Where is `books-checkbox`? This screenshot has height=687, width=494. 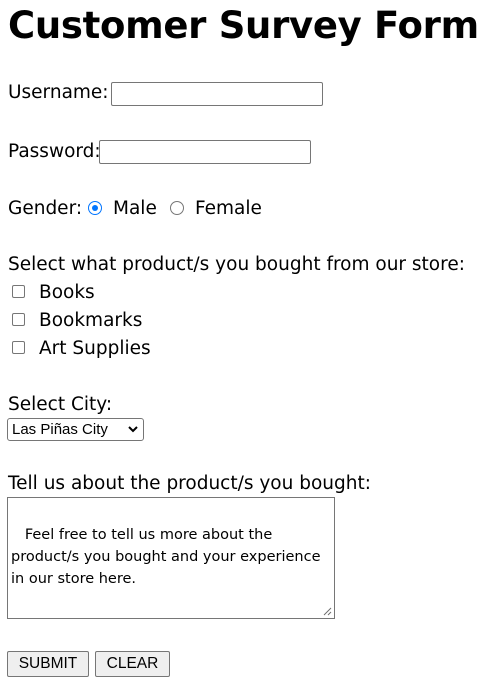
books-checkbox is located at coordinates (18, 291).